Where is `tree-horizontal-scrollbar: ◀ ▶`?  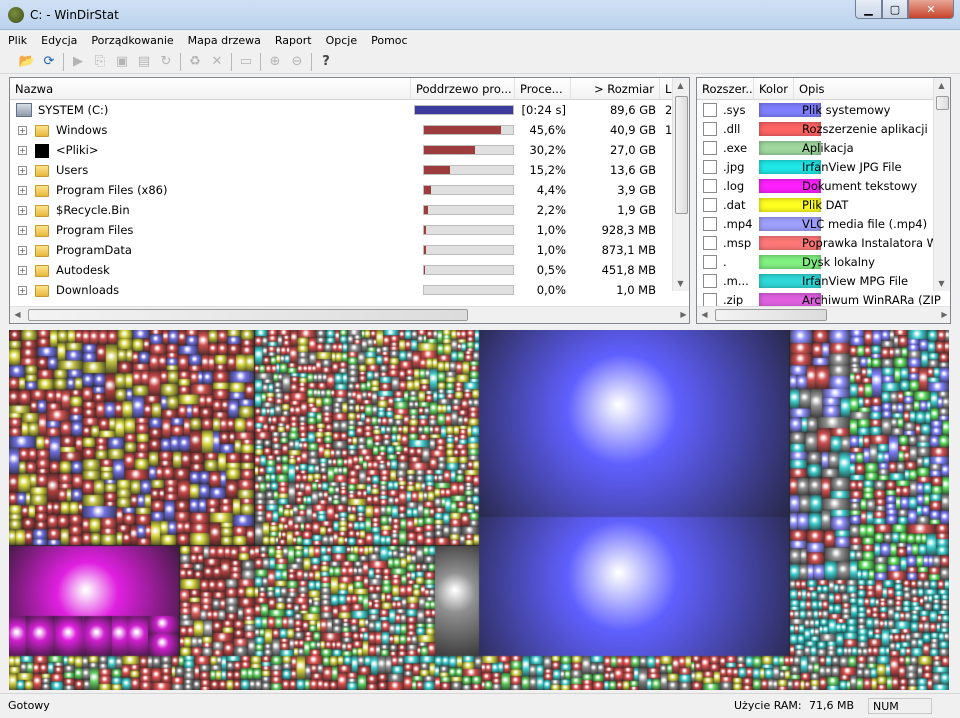 tree-horizontal-scrollbar: ◀ ▶ is located at coordinates (349, 314).